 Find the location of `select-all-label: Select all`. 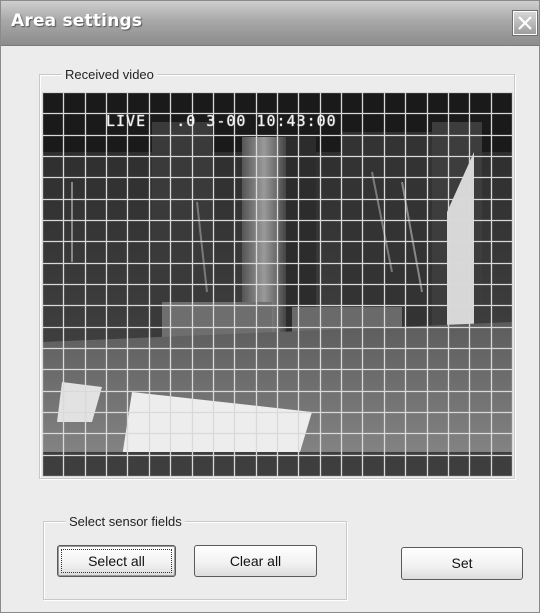

select-all-label: Select all is located at coordinates (116, 561).